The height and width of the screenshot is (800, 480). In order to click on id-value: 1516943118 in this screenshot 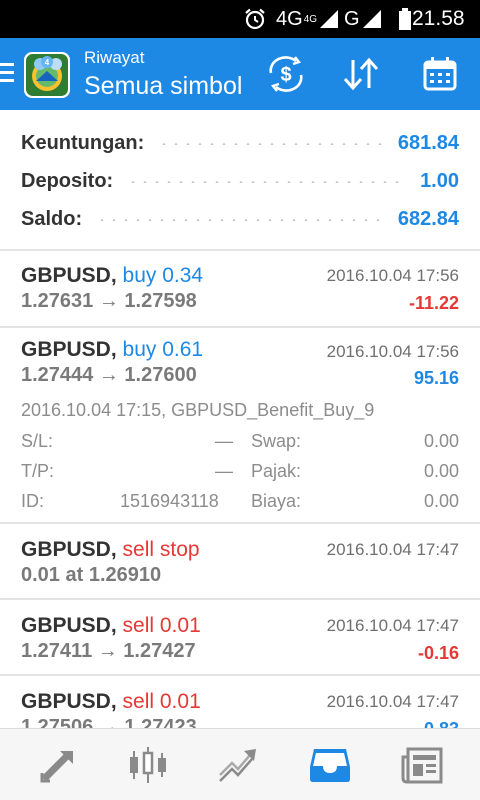, I will do `click(169, 501)`.